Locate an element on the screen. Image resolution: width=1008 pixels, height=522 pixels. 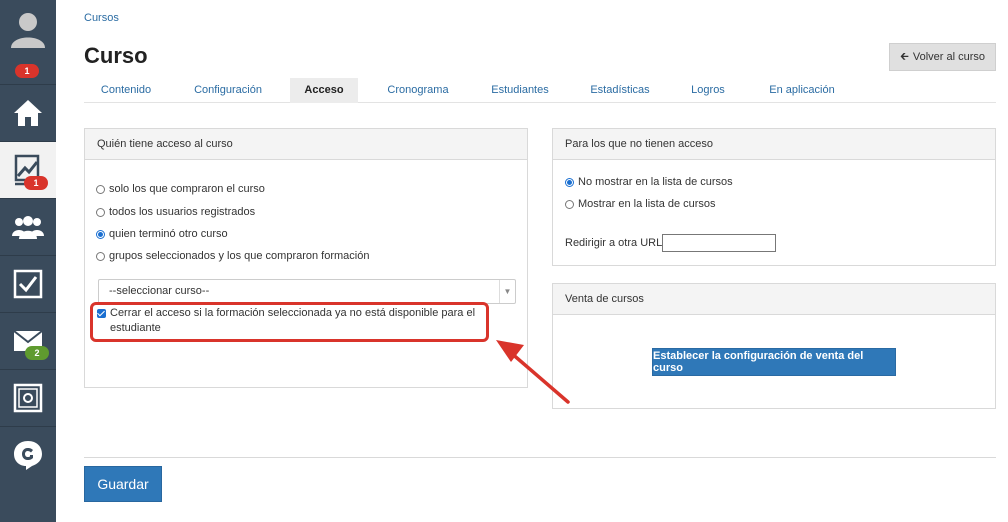
brand-logo-icon is located at coordinates (28, 455).